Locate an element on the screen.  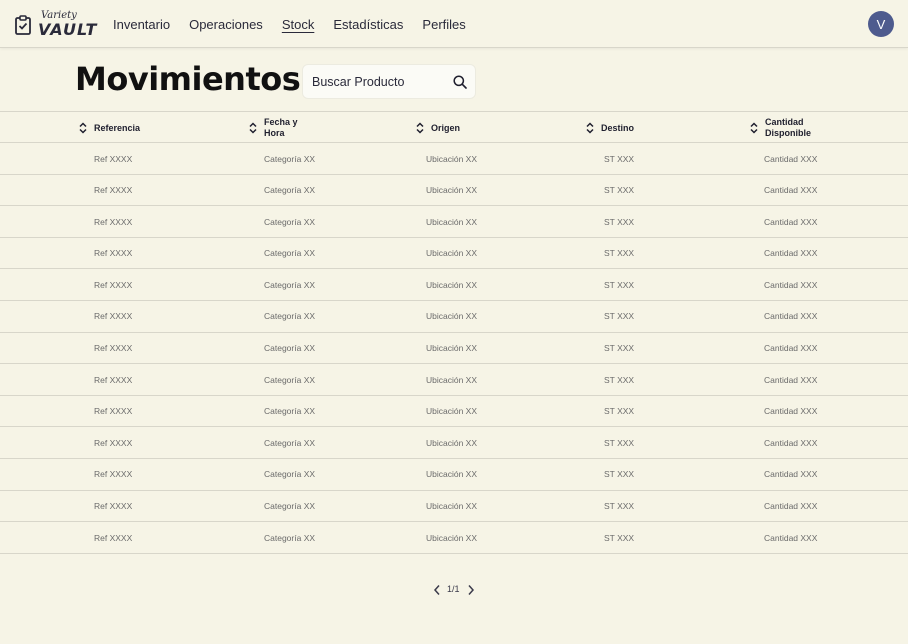
column-header-label: Cantidad Disponible is located at coordinates (788, 127).